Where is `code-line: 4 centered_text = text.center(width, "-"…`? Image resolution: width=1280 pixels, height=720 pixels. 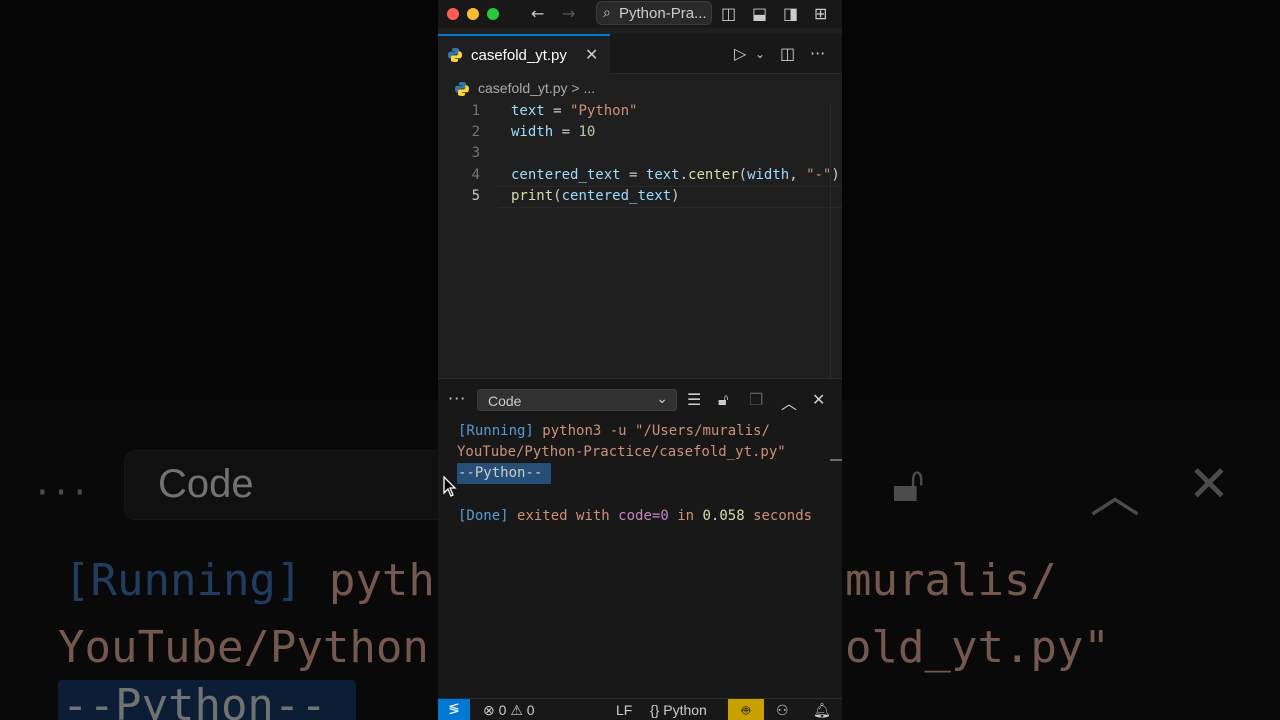 code-line: 4 centered_text = text.center(width, "-"… is located at coordinates (640, 177).